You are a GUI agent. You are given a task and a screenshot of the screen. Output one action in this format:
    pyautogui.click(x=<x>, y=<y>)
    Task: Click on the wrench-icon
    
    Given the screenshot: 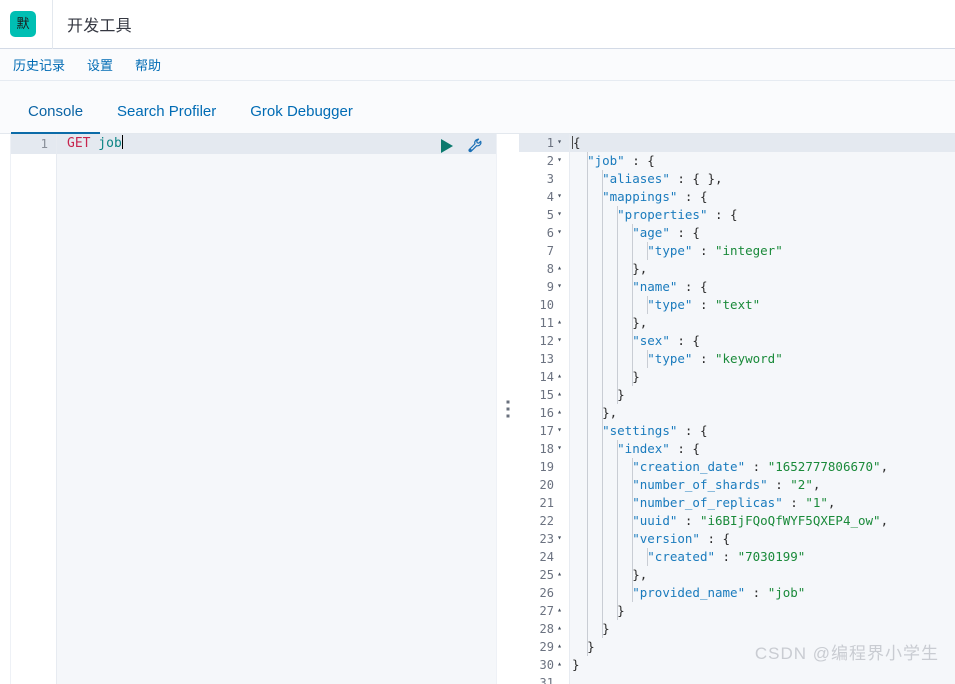 What is the action you would take?
    pyautogui.click(x=475, y=145)
    